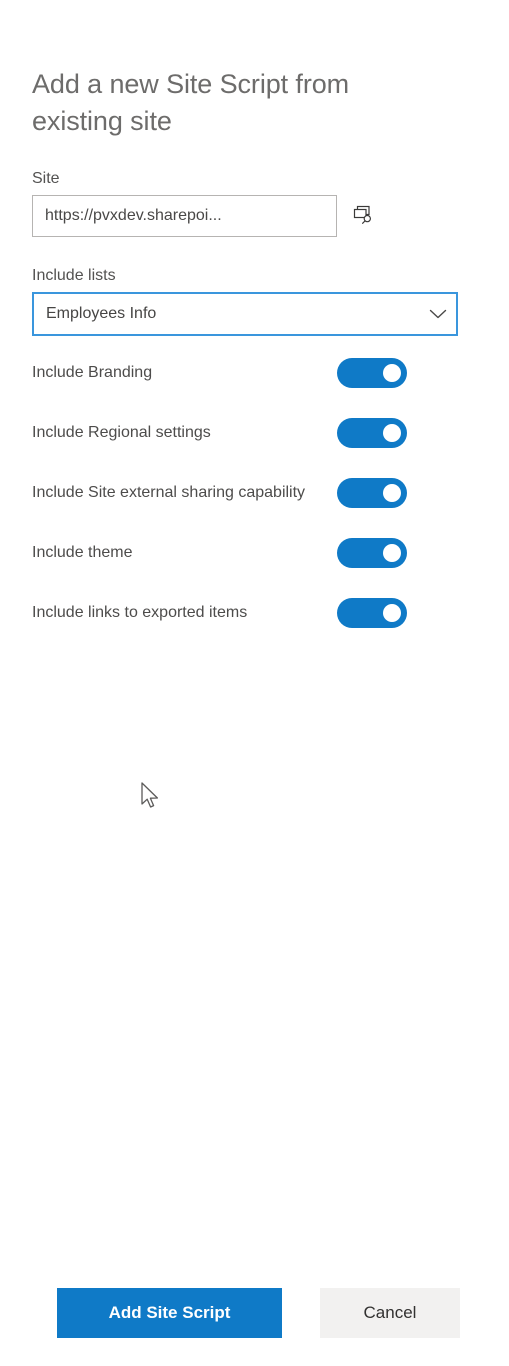 This screenshot has height=1366, width=509. What do you see at coordinates (151, 797) in the screenshot?
I see `mouse-pointer-icon` at bounding box center [151, 797].